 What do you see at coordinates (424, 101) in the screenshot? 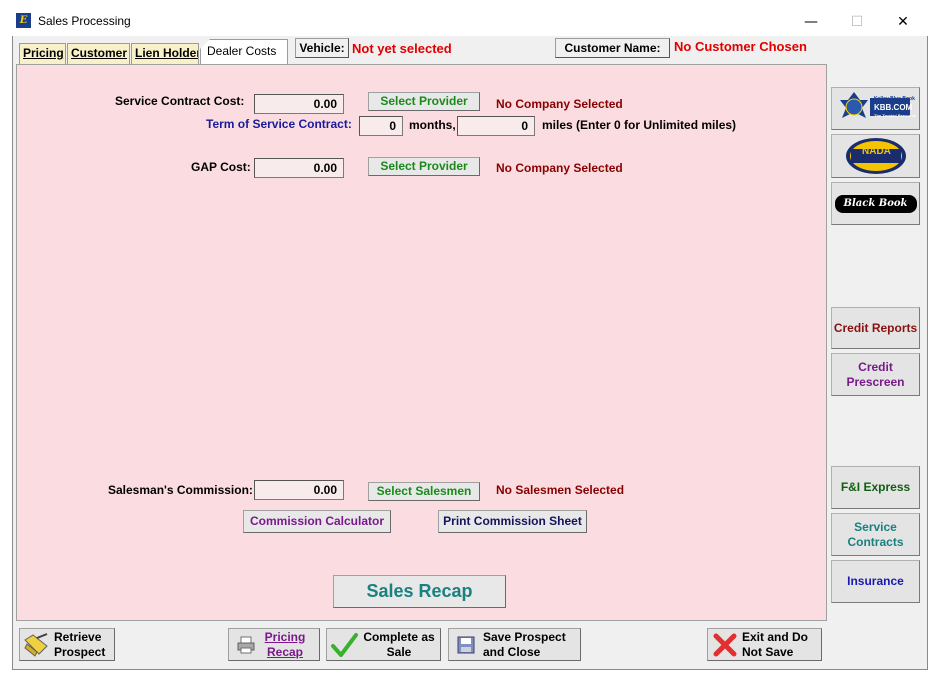
I see `select-provider-service-button: Select Provider` at bounding box center [424, 101].